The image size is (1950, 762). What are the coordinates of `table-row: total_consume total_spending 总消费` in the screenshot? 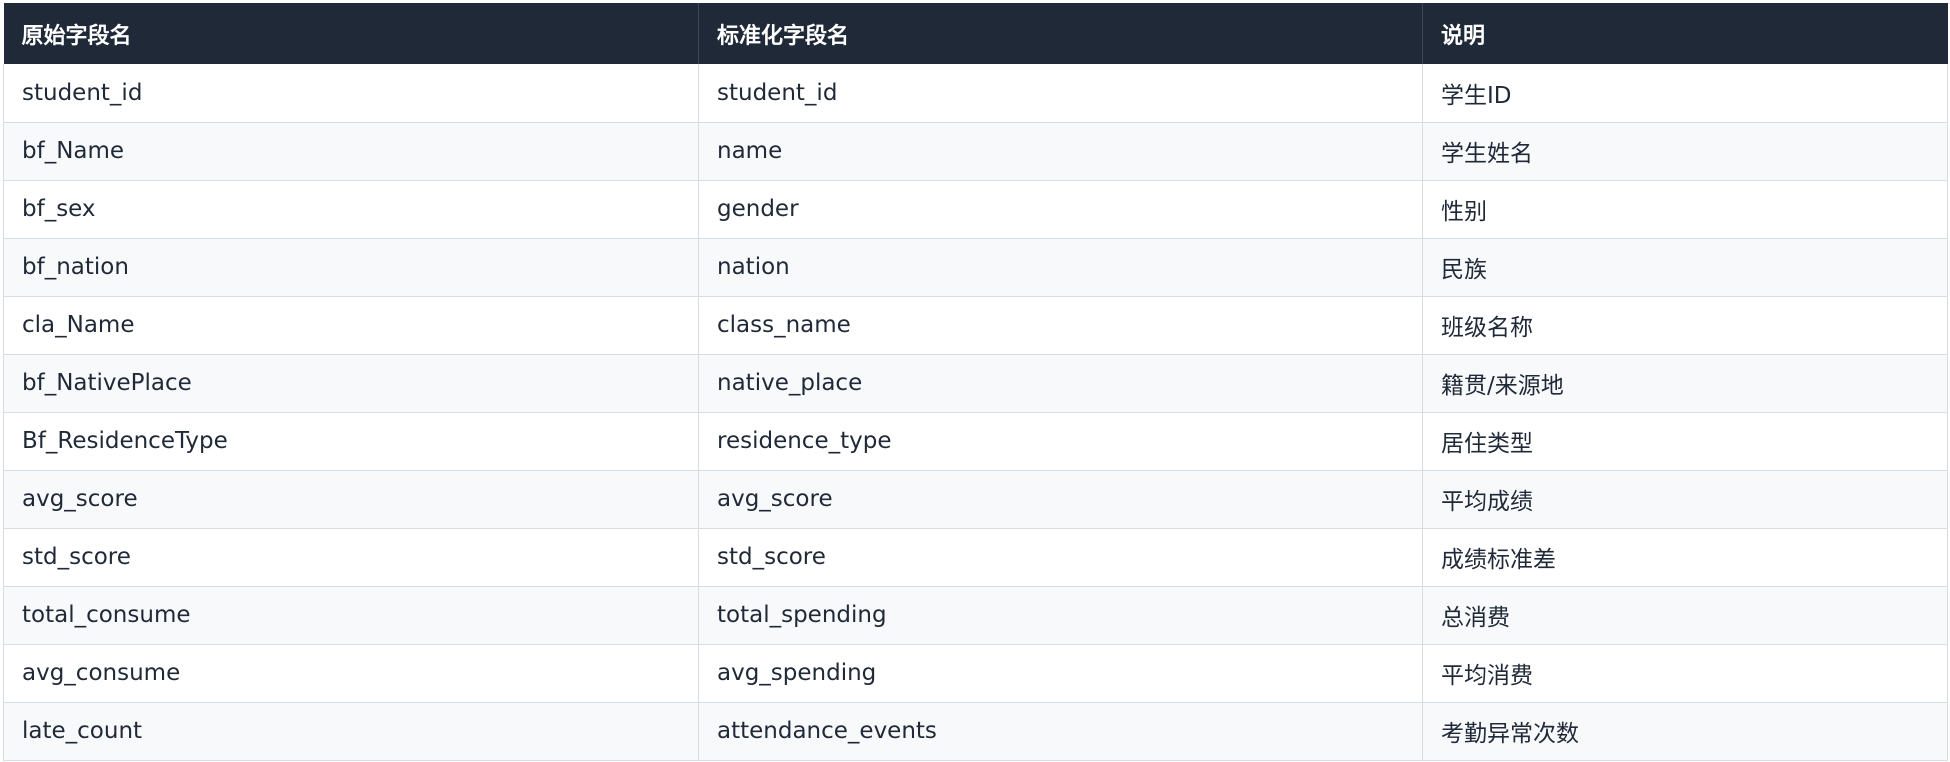 It's located at (975, 615).